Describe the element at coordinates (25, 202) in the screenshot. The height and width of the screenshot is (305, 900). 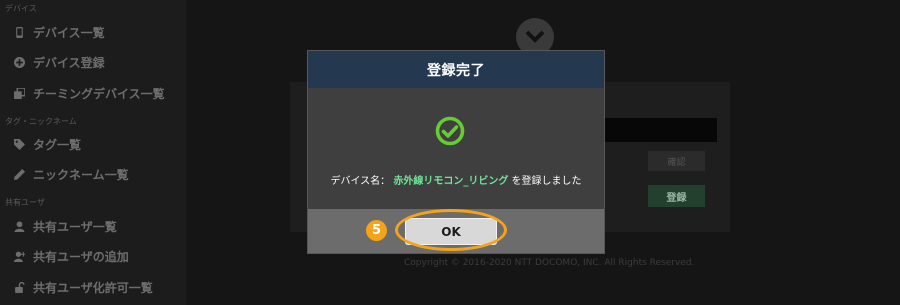
I see `sidebar-section-share: 共有ユーザ` at that location.